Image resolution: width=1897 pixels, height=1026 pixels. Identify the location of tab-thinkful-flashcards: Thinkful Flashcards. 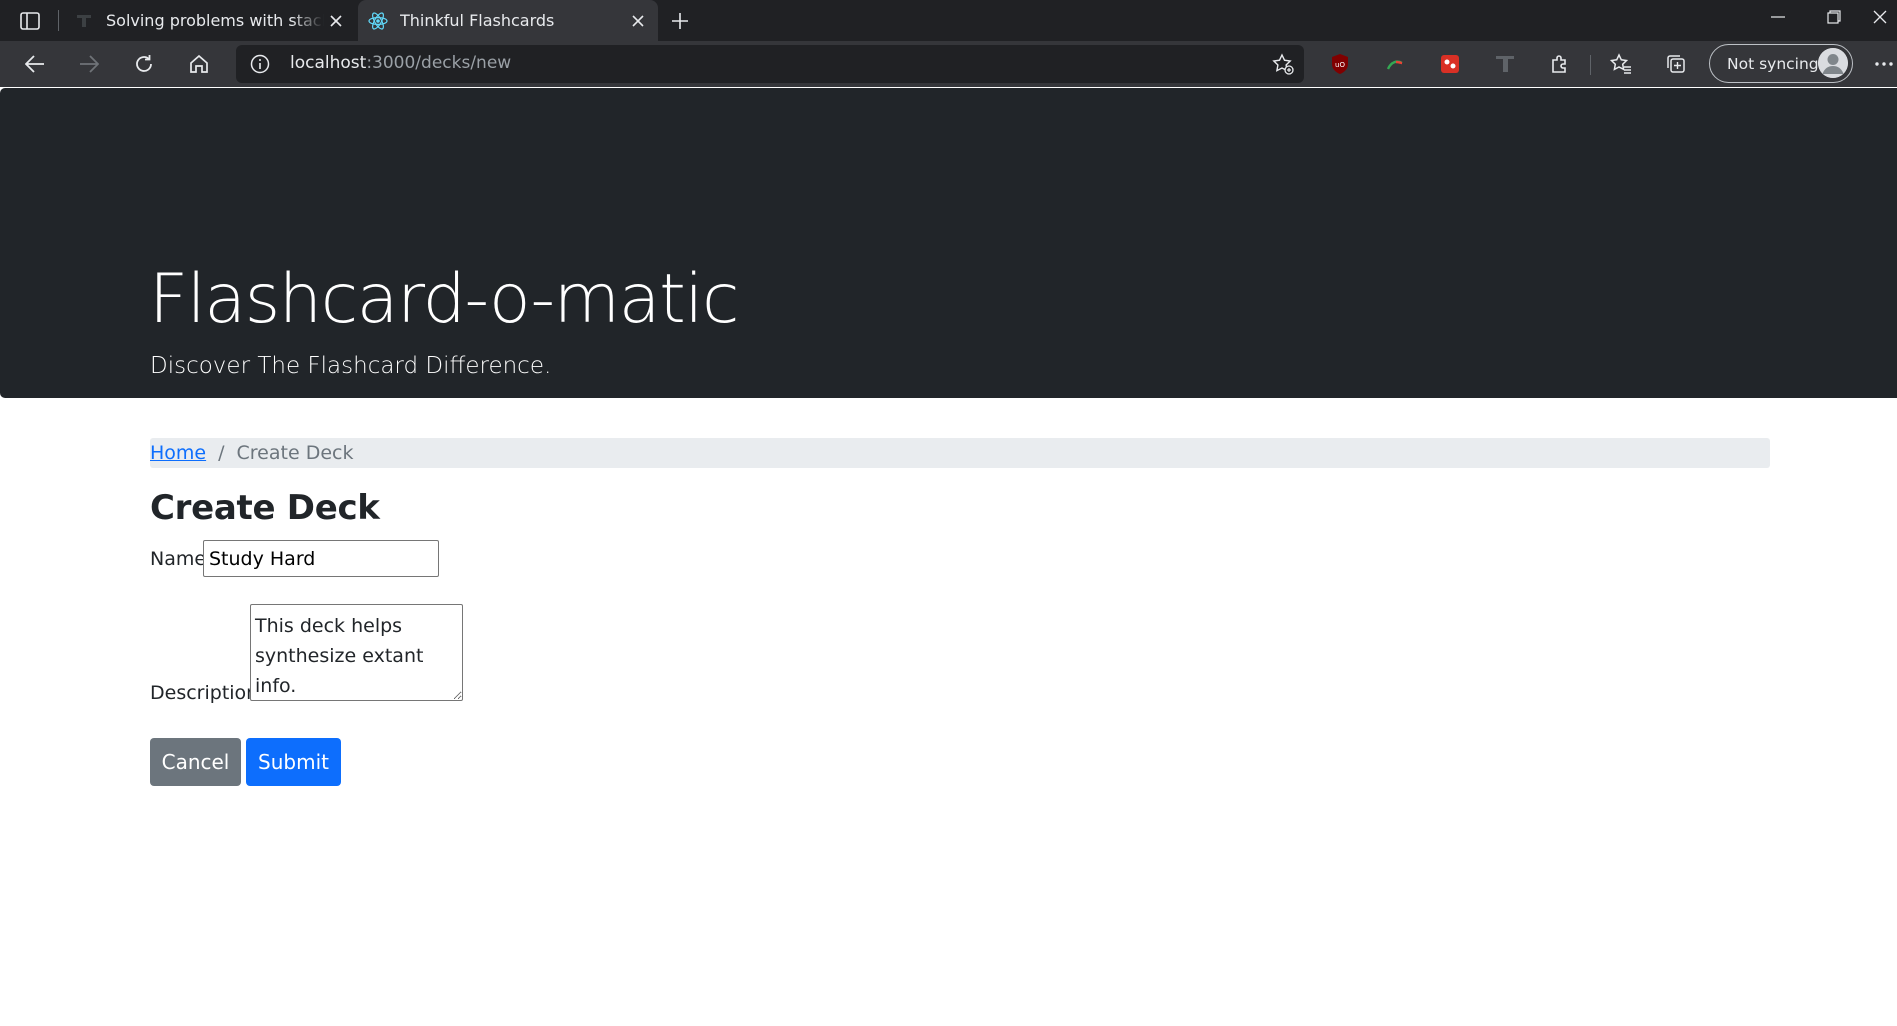
(508, 20).